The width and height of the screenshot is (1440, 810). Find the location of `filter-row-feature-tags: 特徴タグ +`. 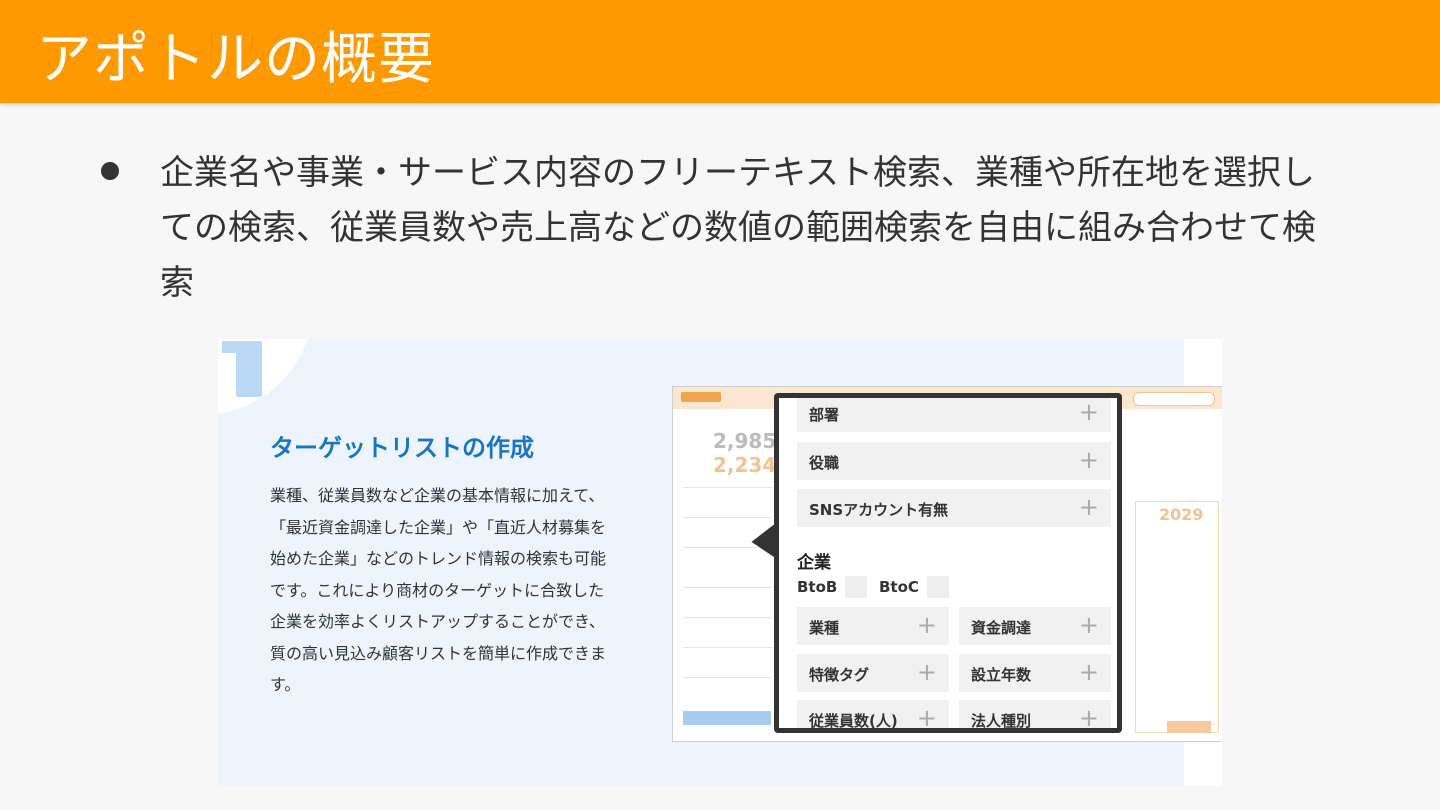

filter-row-feature-tags: 特徴タグ + is located at coordinates (873, 673).